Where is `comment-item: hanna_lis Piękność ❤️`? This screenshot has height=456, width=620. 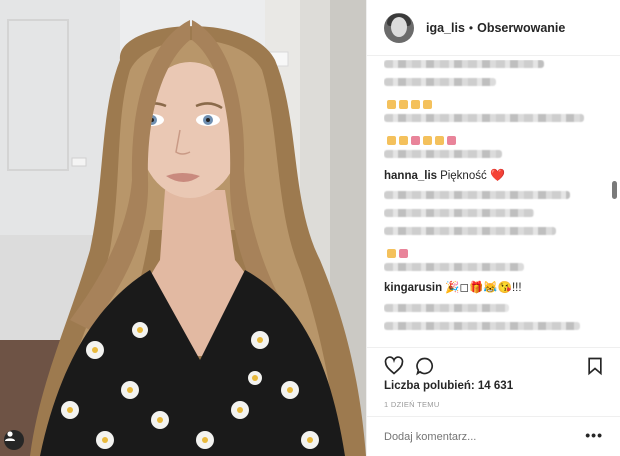 comment-item: hanna_lis Piękność ❤️ is located at coordinates (496, 175).